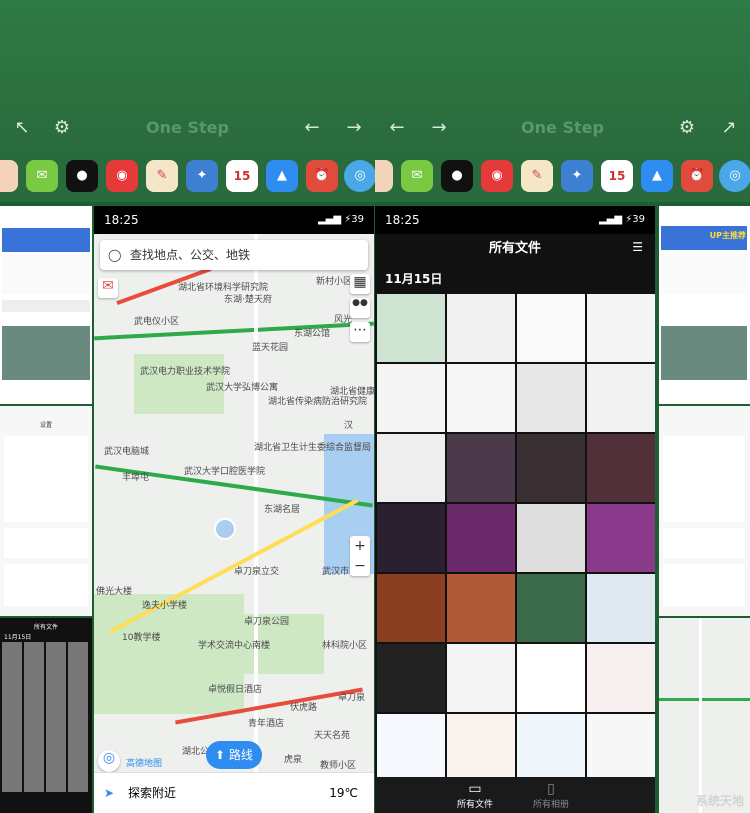 The image size is (750, 813). What do you see at coordinates (108, 288) in the screenshot?
I see `message-icon: ✉` at bounding box center [108, 288].